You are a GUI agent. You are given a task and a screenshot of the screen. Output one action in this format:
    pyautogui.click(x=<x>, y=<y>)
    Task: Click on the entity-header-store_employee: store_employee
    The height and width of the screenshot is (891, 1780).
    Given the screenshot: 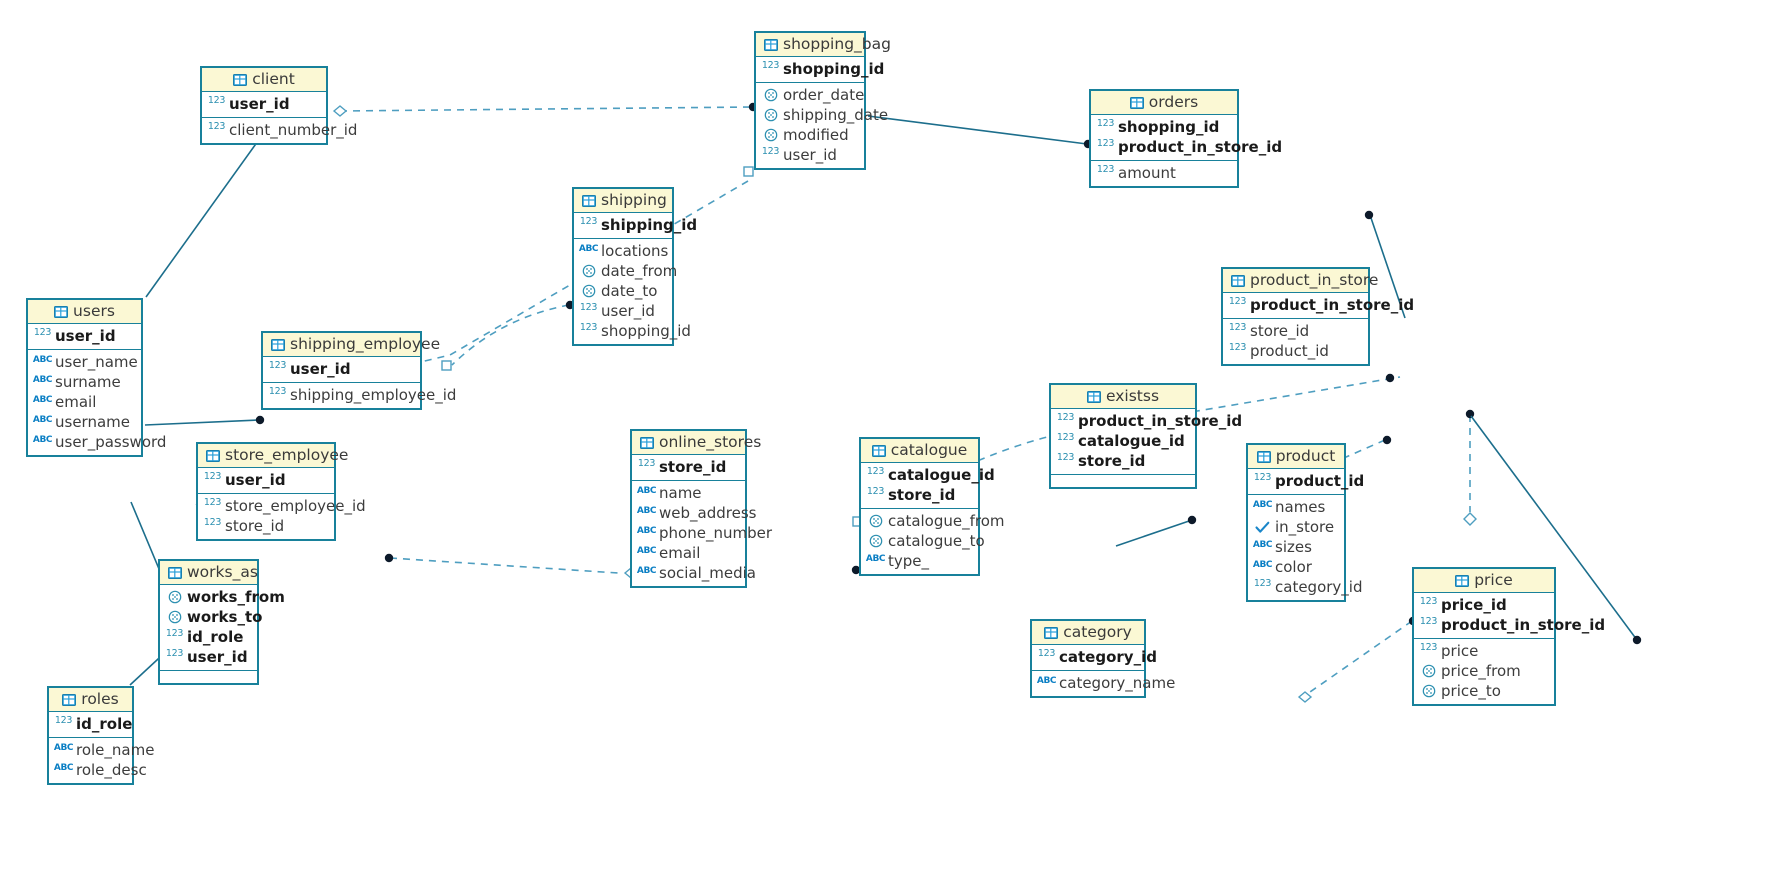 What is the action you would take?
    pyautogui.click(x=273, y=456)
    